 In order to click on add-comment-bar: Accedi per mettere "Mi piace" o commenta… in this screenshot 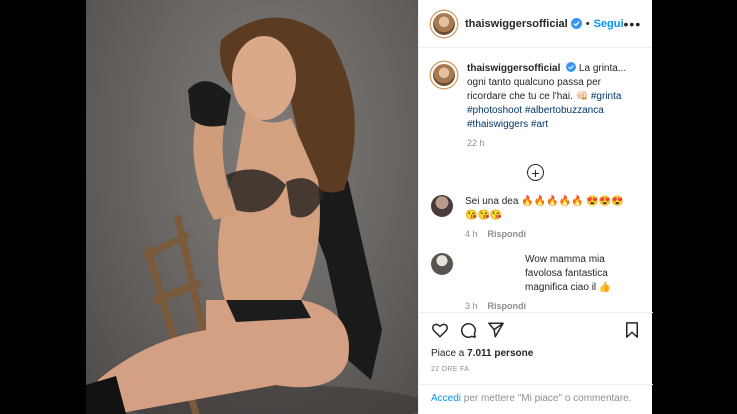, I will do `click(536, 399)`.